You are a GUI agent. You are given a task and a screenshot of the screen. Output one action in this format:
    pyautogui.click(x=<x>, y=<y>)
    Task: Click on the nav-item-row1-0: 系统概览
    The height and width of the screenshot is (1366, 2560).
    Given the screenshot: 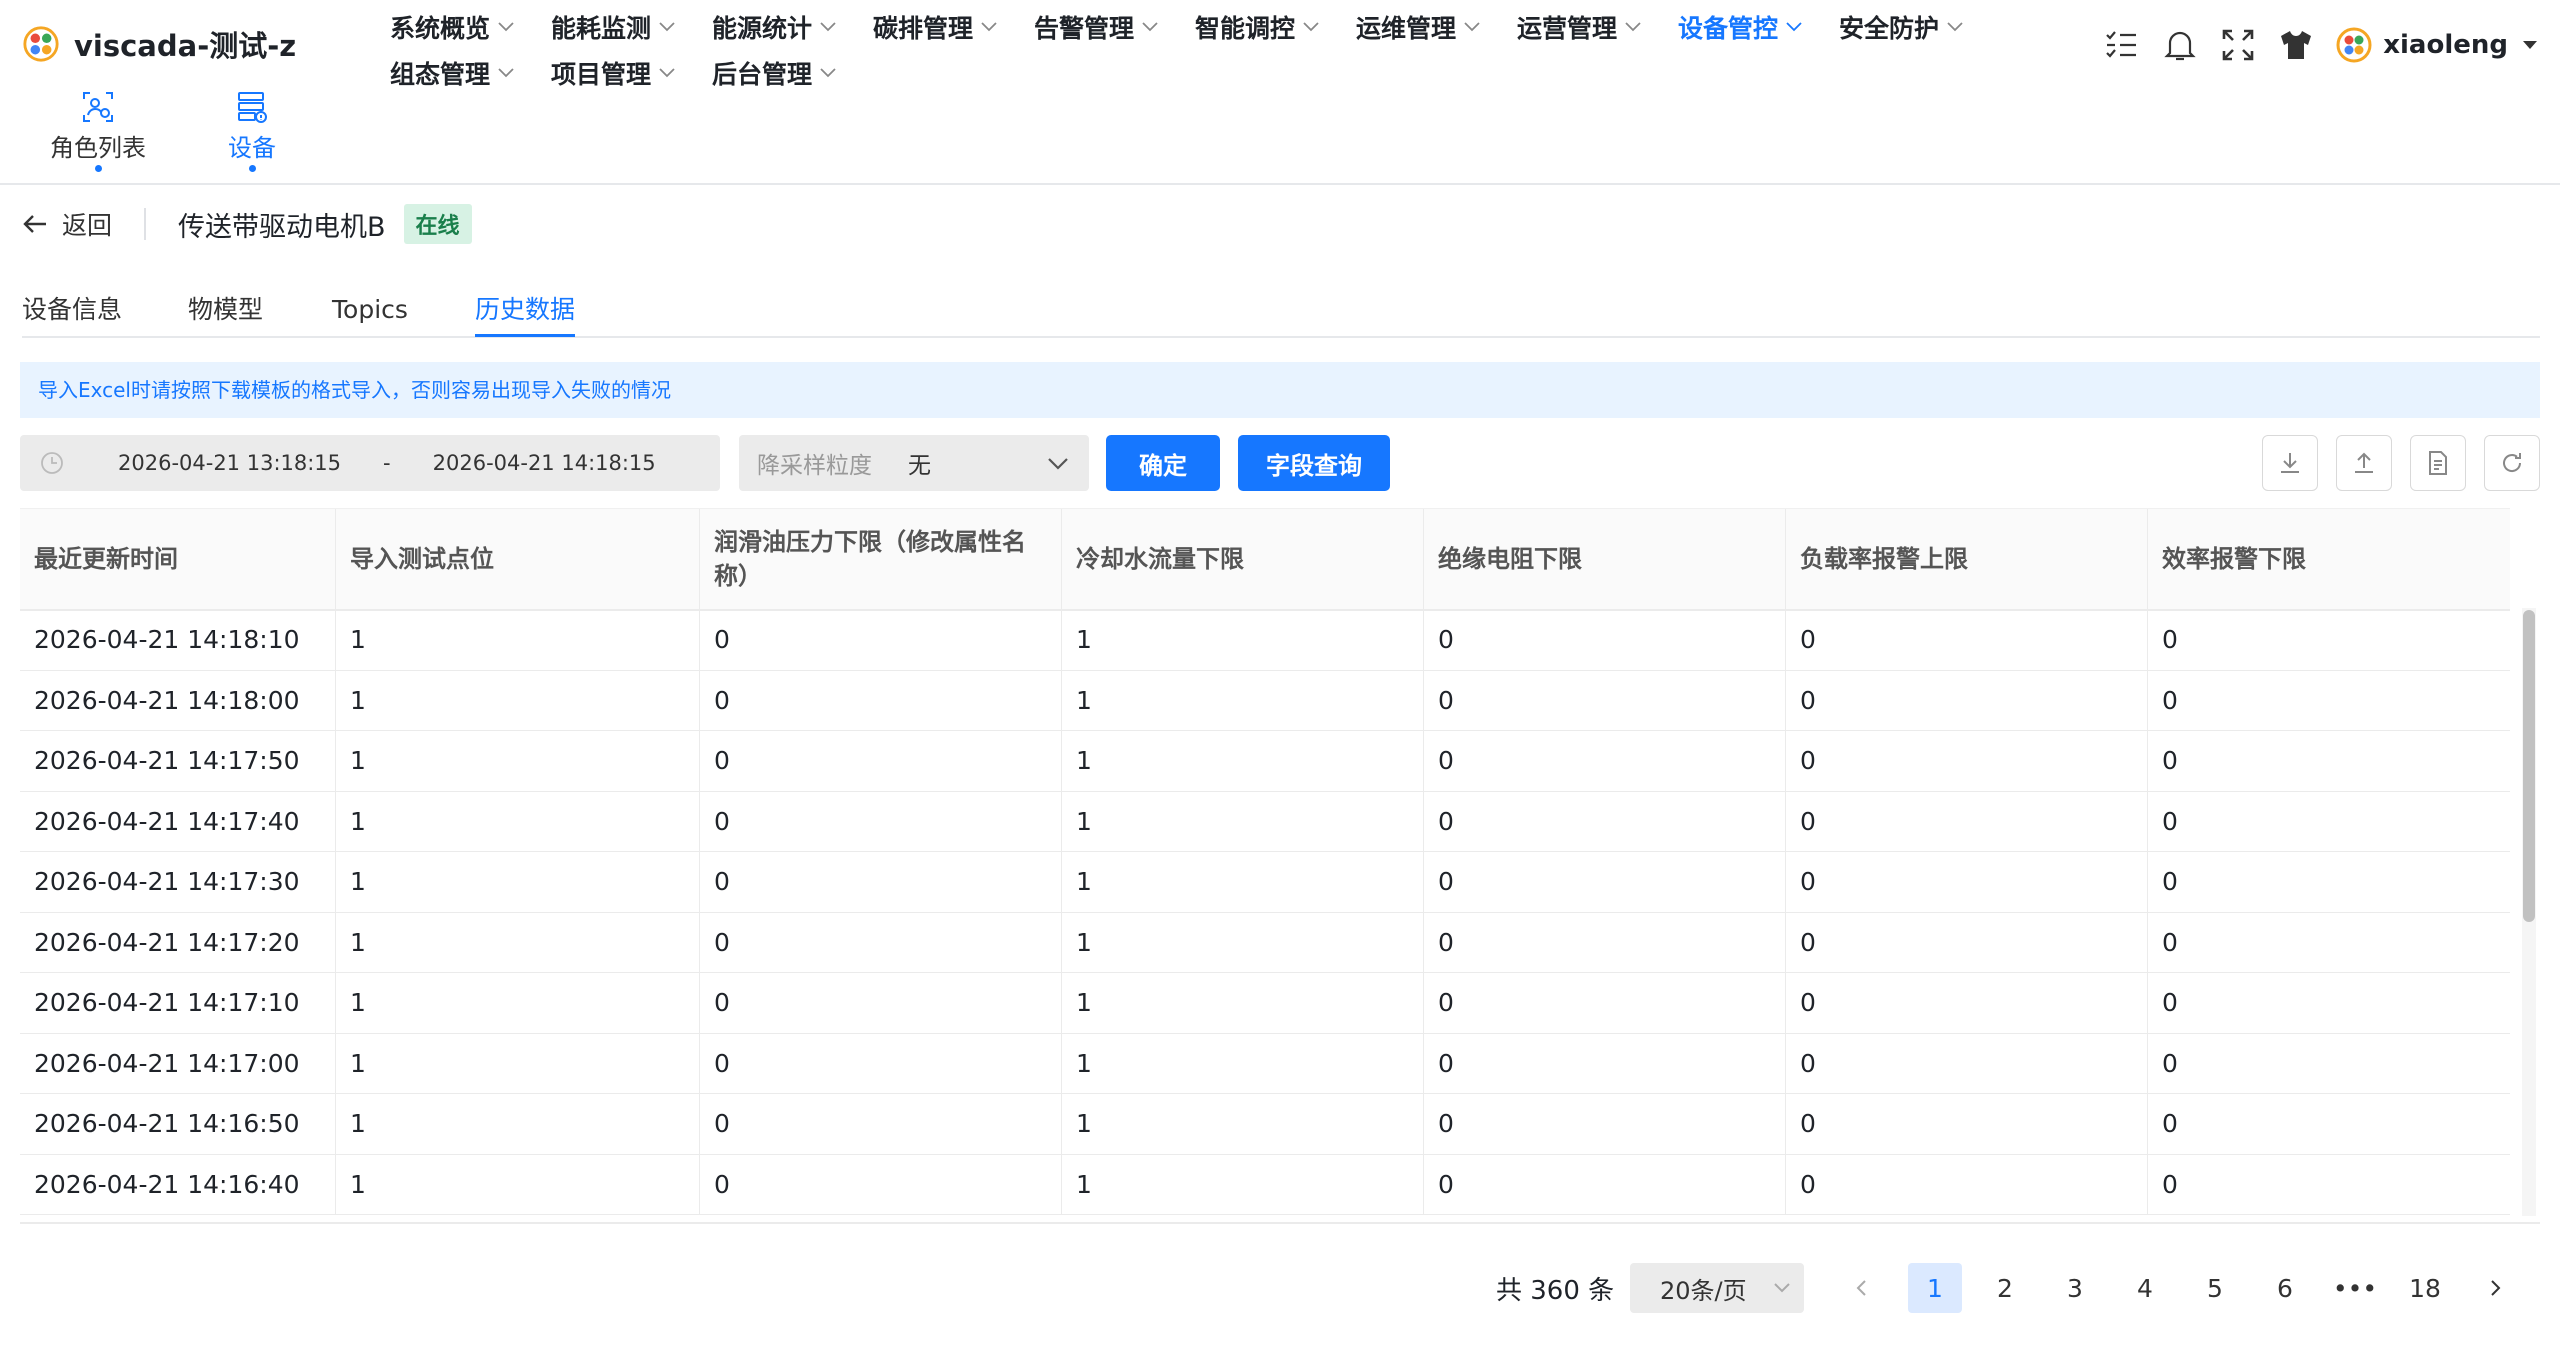 What is the action you would take?
    pyautogui.click(x=470, y=27)
    